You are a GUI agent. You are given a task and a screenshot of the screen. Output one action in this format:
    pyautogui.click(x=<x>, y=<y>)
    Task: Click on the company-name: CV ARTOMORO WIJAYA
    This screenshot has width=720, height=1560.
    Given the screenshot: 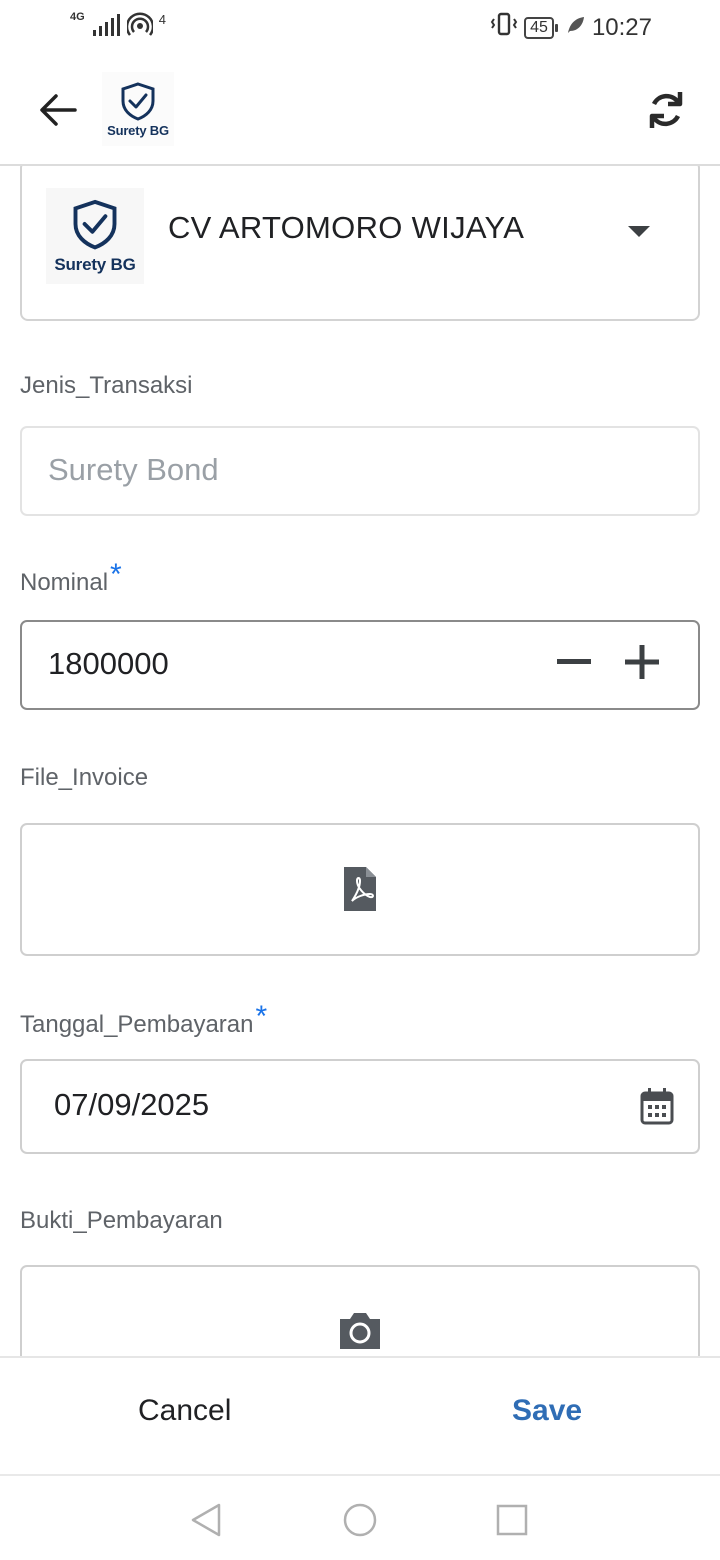 What is the action you would take?
    pyautogui.click(x=346, y=227)
    